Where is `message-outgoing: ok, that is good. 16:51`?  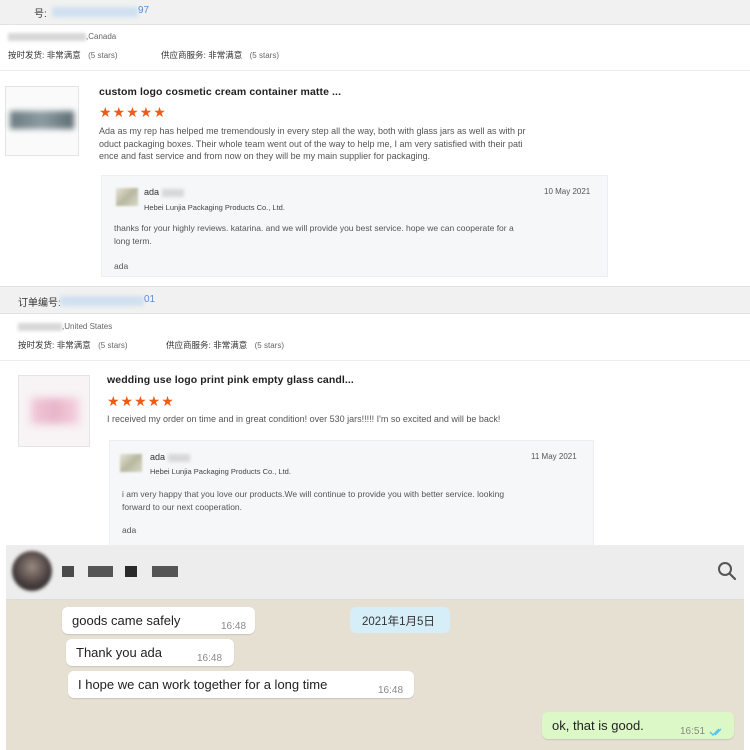
message-outgoing: ok, that is good. 16:51 is located at coordinates (638, 725).